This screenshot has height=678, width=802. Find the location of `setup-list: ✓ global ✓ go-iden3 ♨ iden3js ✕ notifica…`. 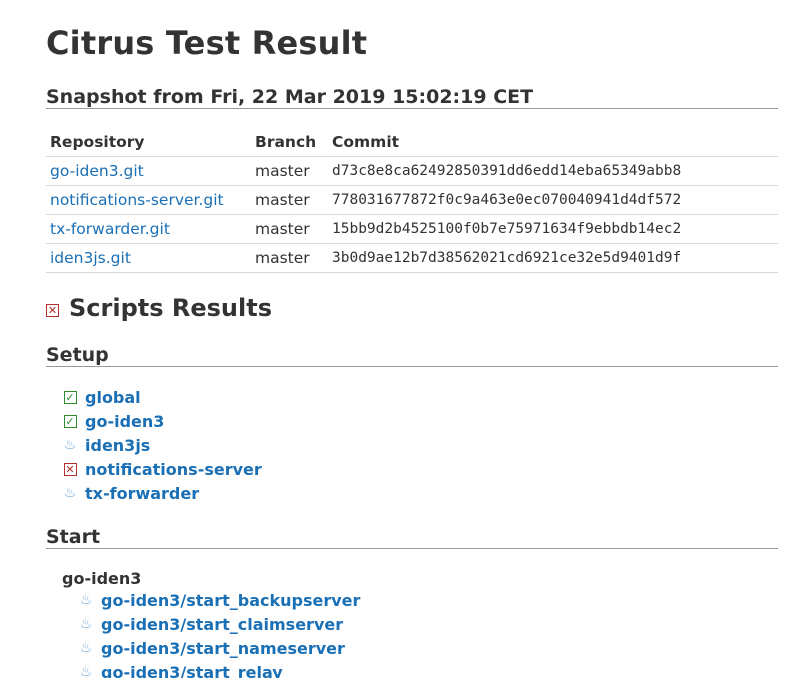

setup-list: ✓ global ✓ go-iden3 ♨ iden3js ✕ notifica… is located at coordinates (162, 445).